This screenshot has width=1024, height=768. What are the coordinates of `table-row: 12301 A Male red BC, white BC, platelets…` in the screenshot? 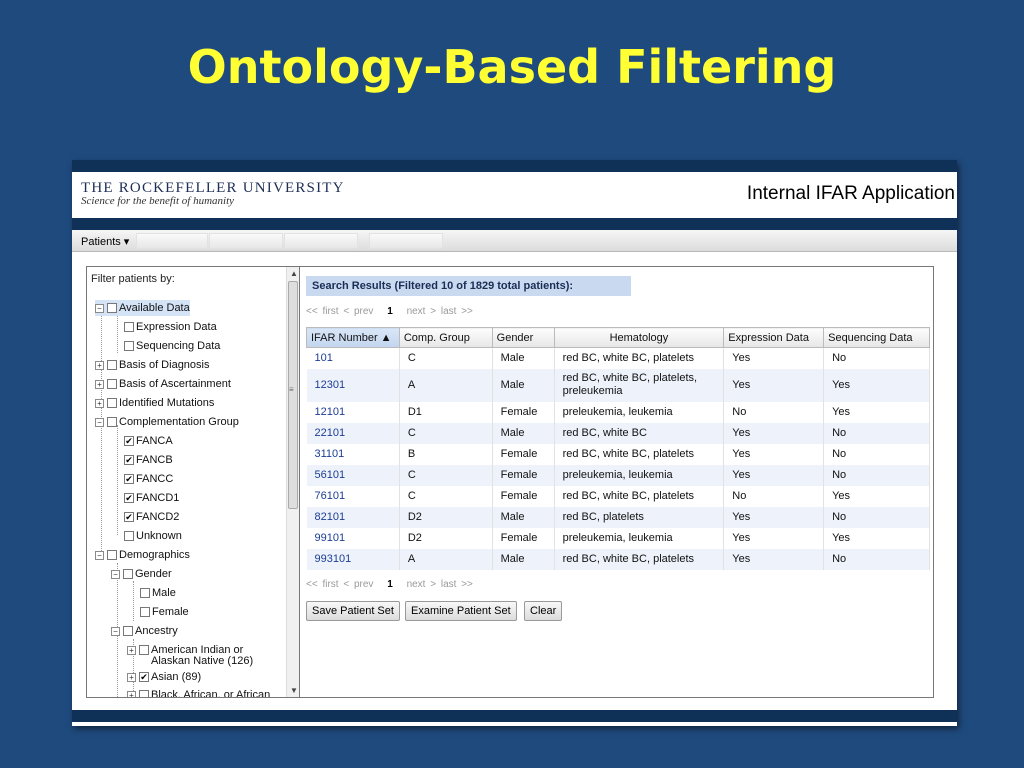 It's located at (618, 385).